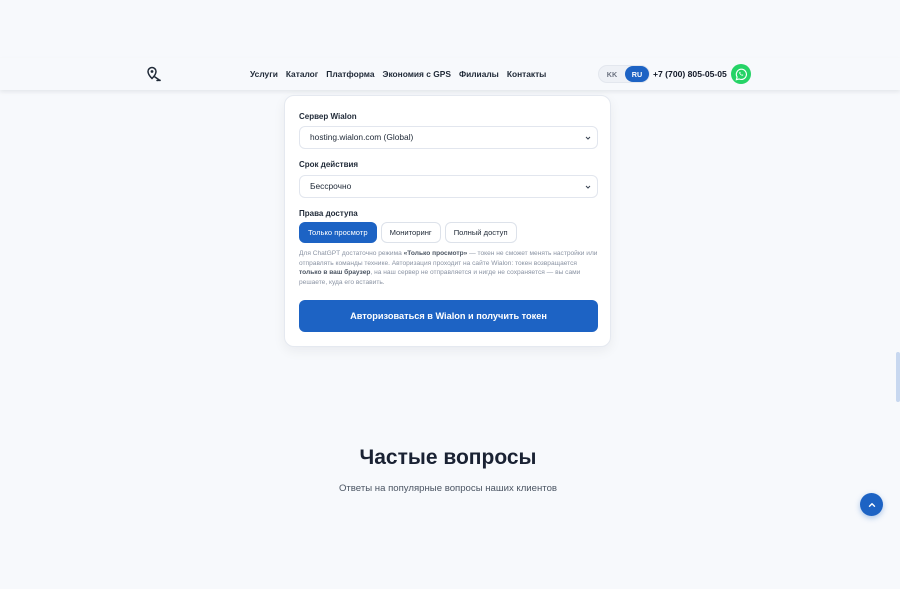 The image size is (900, 589). I want to click on nav-item-services: Услуги, so click(264, 74).